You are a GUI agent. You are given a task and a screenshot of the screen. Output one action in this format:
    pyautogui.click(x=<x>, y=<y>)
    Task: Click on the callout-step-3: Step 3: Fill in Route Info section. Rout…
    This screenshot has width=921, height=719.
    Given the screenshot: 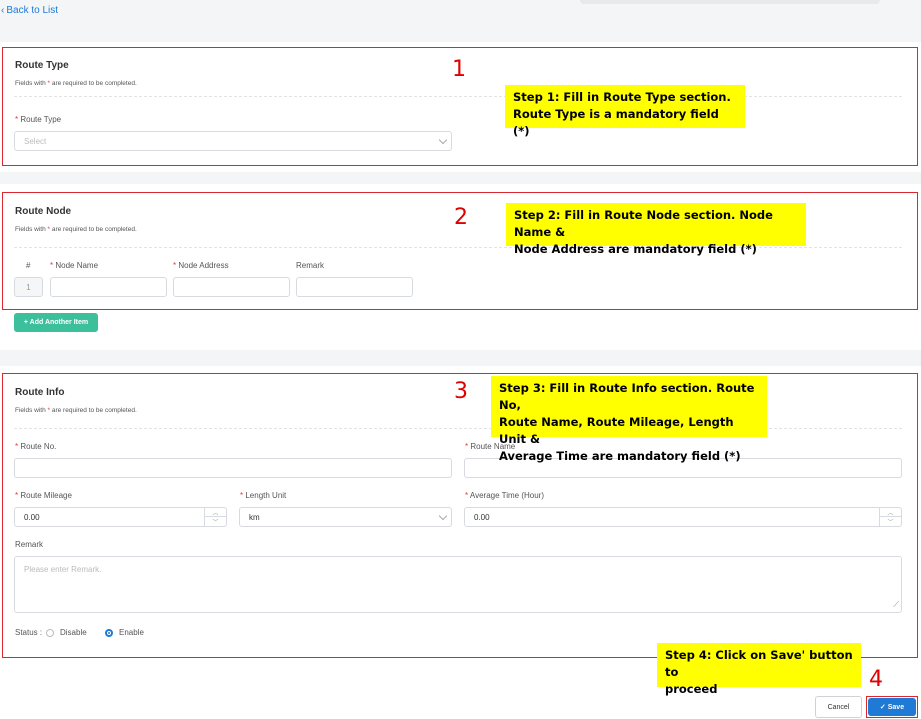 What is the action you would take?
    pyautogui.click(x=629, y=419)
    